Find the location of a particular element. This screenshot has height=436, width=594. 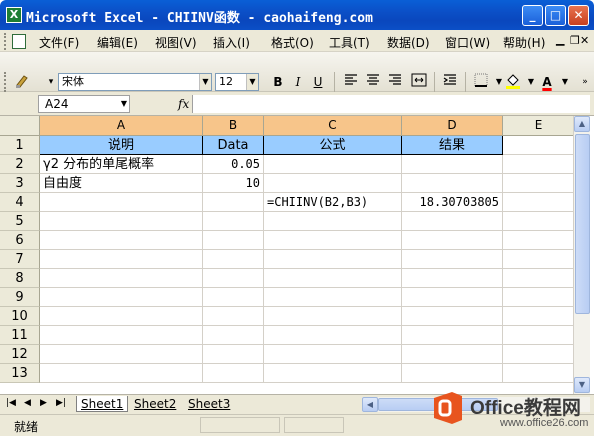

scroll-down-icon: ▼ is located at coordinates (582, 385).